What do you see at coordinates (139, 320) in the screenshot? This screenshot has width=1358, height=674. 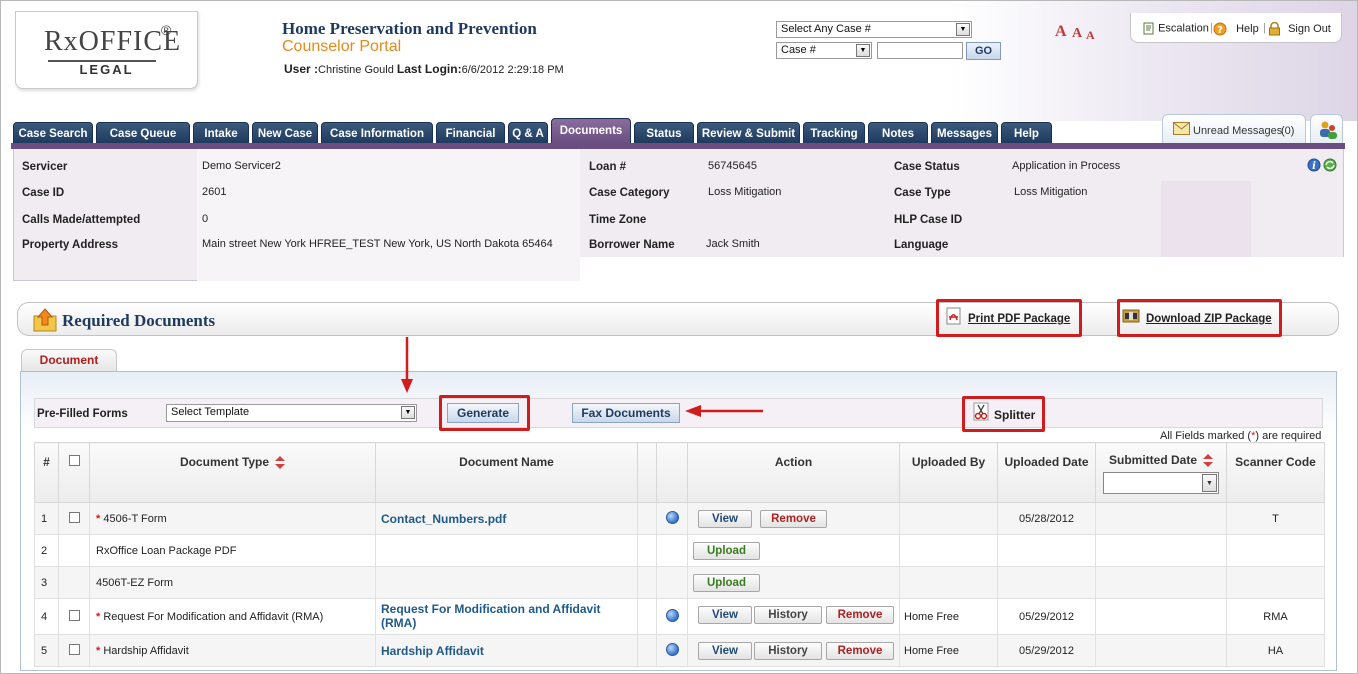 I see `required-documents-title: Required Documents` at bounding box center [139, 320].